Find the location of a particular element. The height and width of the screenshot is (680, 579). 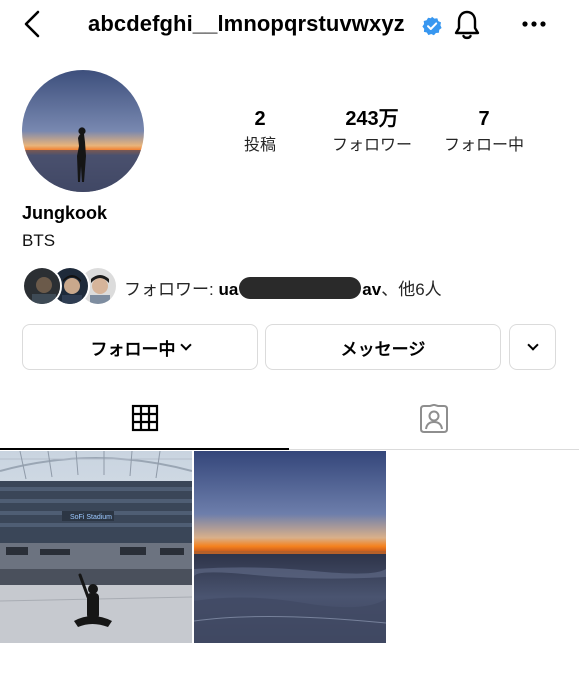

followed-by-prefix: フォロワー: is located at coordinates (171, 289).